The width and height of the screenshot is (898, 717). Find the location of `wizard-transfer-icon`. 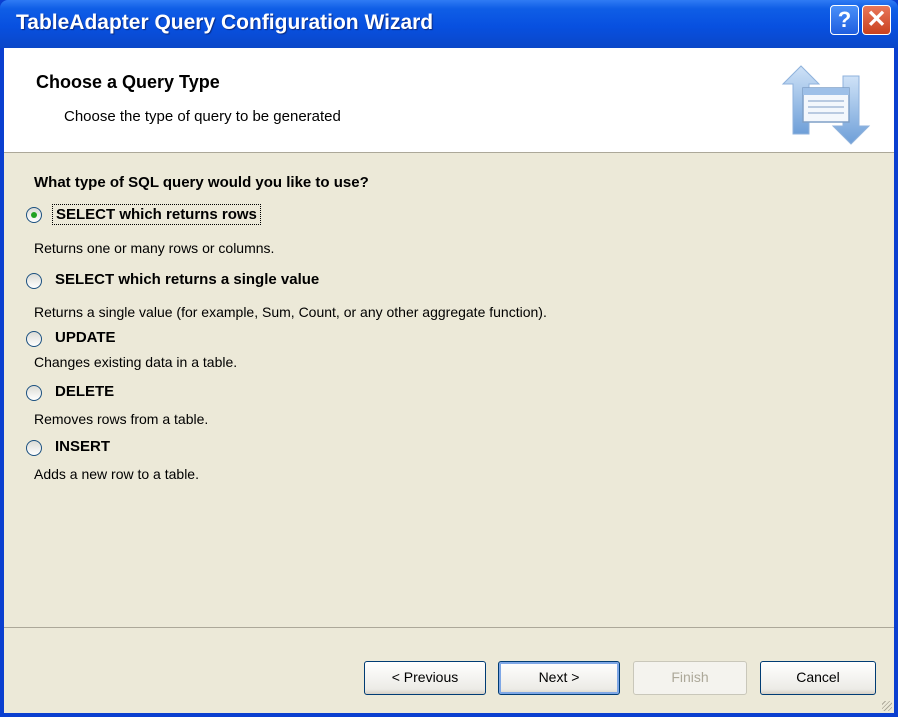

wizard-transfer-icon is located at coordinates (826, 105).